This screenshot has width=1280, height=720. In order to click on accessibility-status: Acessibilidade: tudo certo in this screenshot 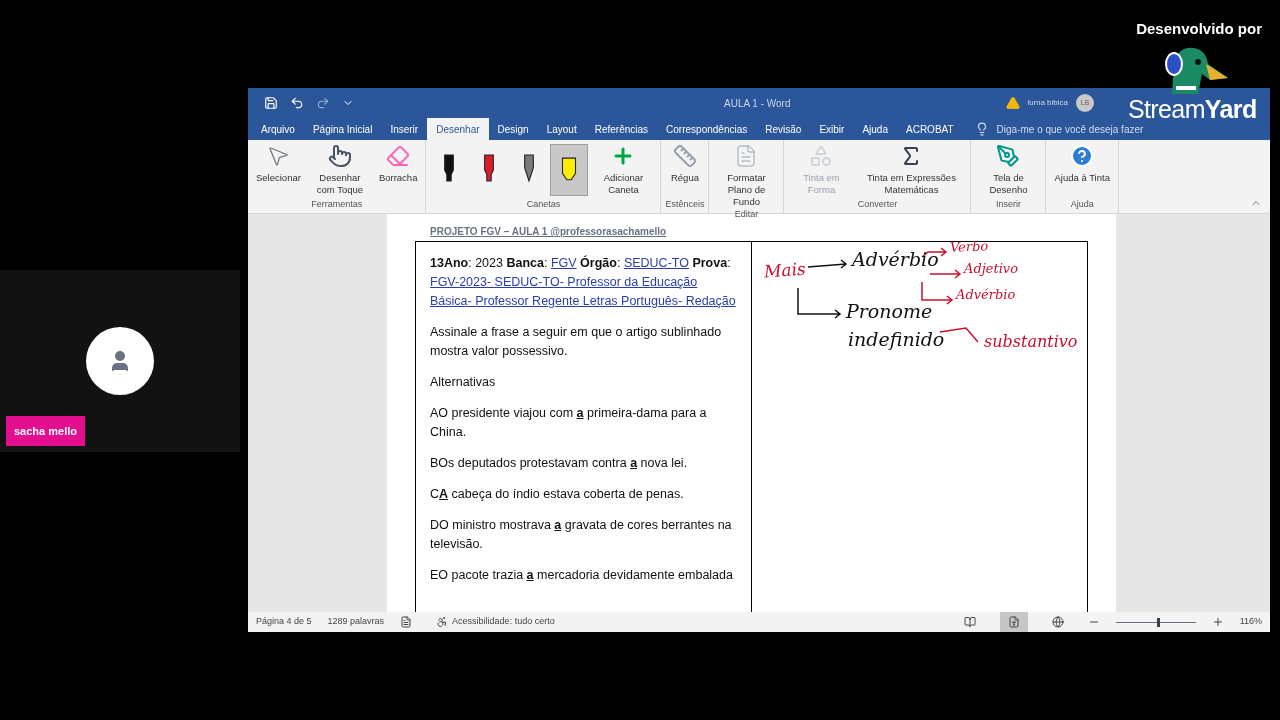, I will do `click(503, 622)`.